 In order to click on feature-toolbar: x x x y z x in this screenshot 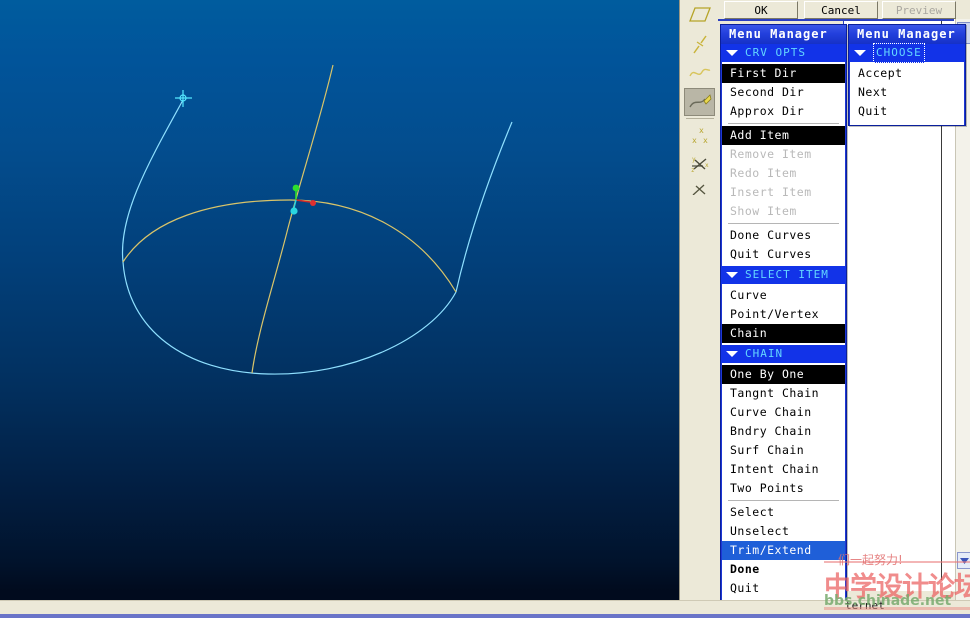, I will do `click(699, 300)`.